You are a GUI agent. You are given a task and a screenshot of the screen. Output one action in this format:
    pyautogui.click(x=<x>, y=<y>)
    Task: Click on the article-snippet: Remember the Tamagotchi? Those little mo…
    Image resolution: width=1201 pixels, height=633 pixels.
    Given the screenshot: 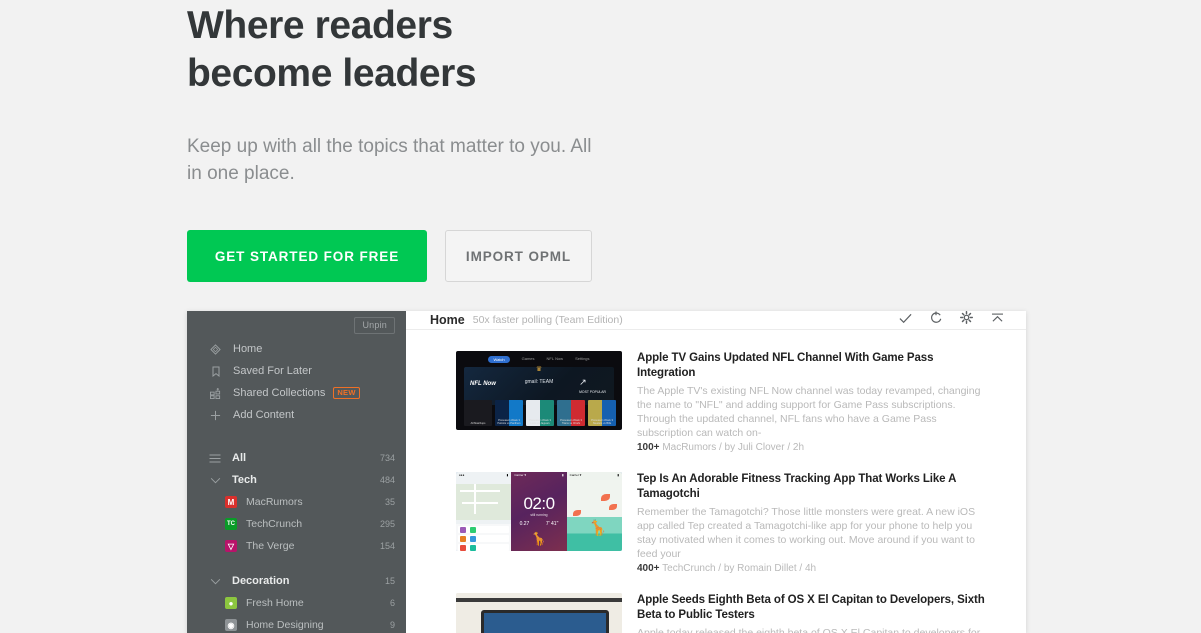 What is the action you would take?
    pyautogui.click(x=806, y=533)
    